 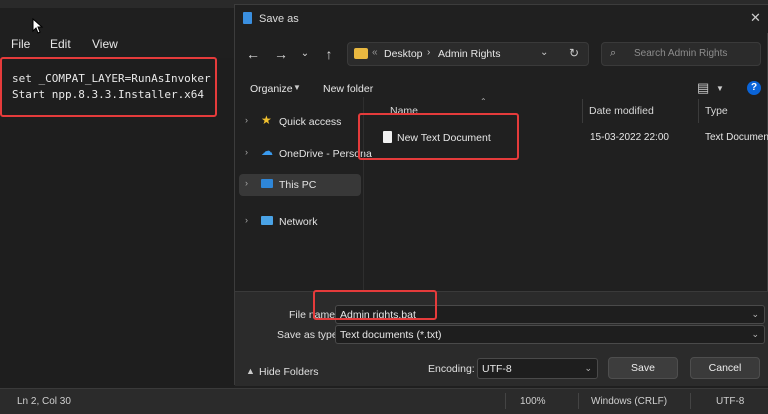 I want to click on menu-file: File, so click(x=20, y=44).